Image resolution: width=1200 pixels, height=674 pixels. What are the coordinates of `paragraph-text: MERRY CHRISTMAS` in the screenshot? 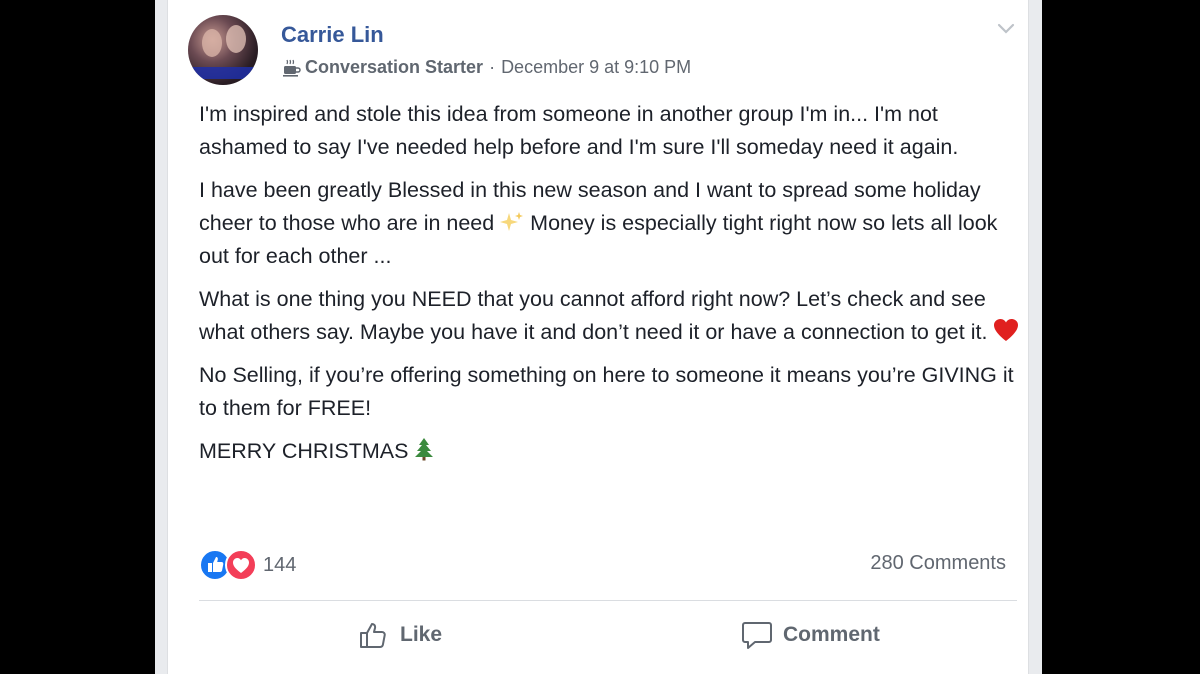 It's located at (307, 451).